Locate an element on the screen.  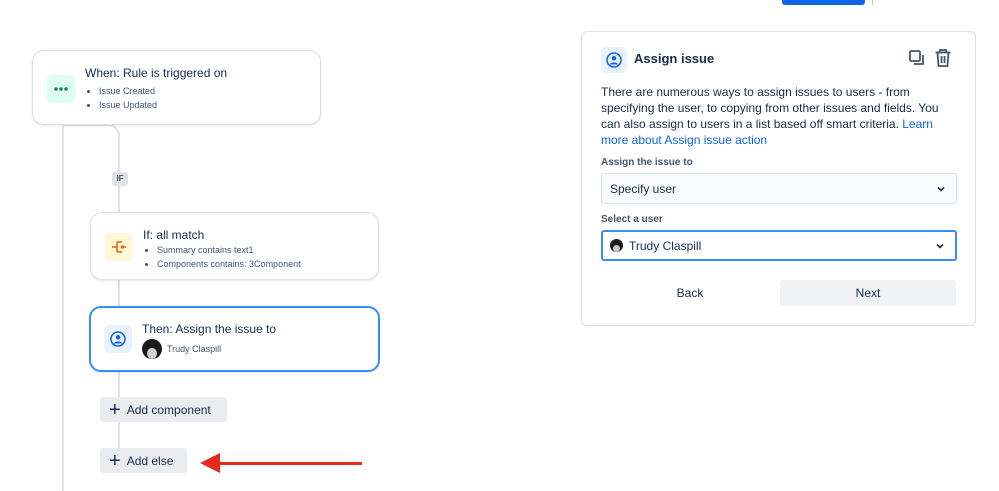
action-title: Then: Assign the issue to is located at coordinates (209, 329).